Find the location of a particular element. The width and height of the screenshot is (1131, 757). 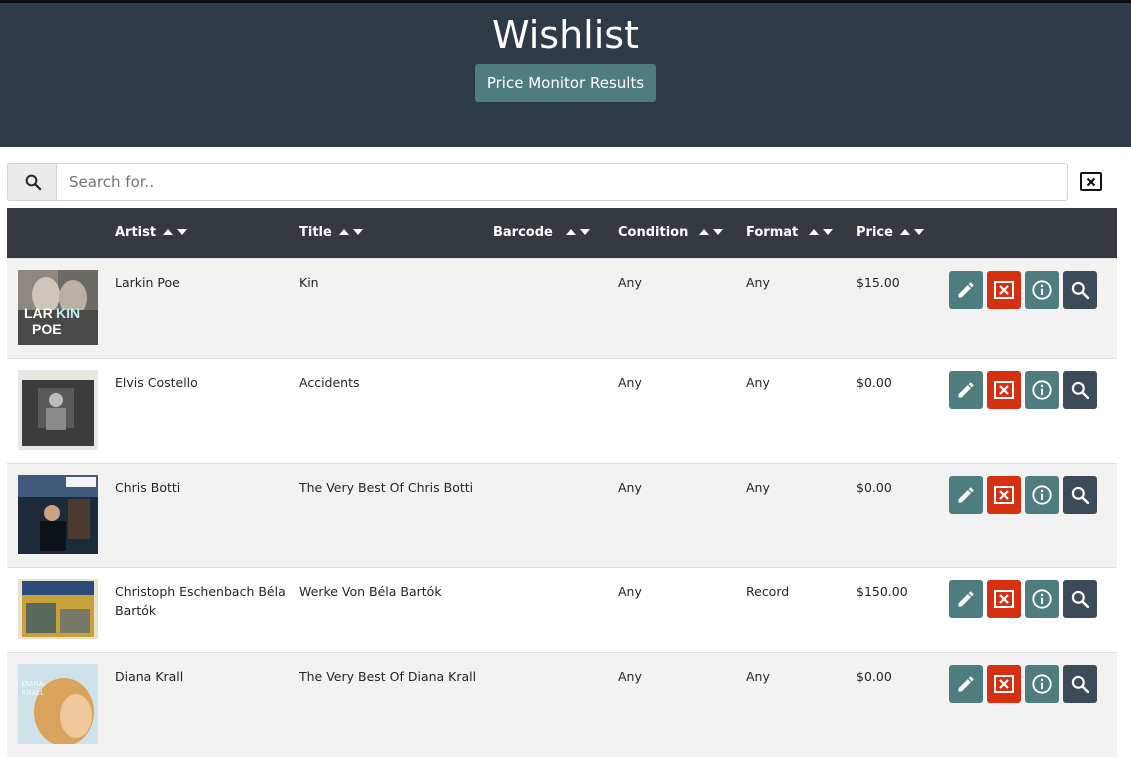

cell-format: Record is located at coordinates (768, 591).